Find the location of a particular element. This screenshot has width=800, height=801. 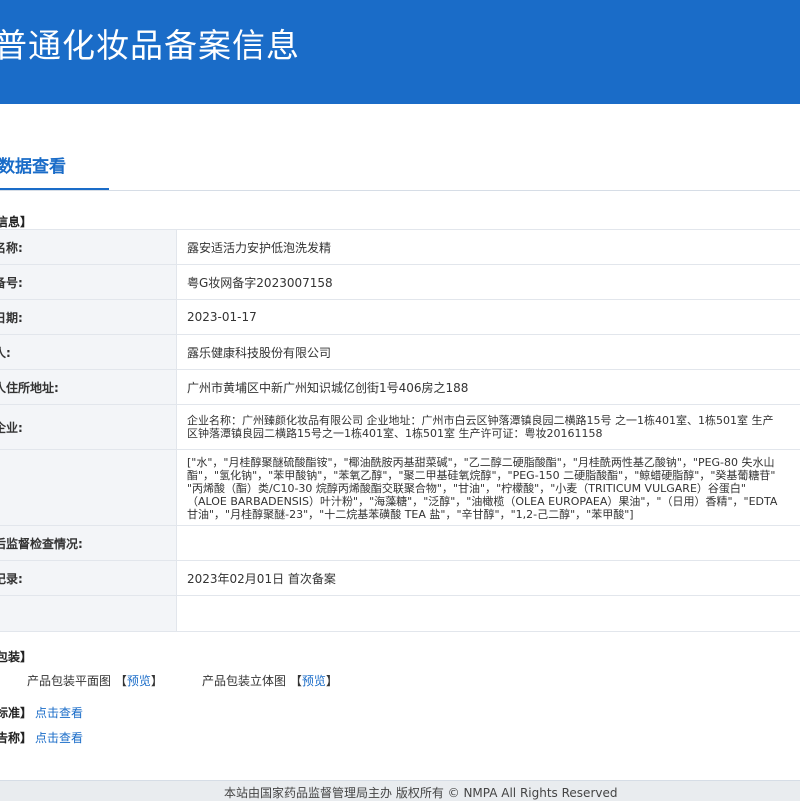

section-basic-info-title: 信息】 is located at coordinates (16, 221).